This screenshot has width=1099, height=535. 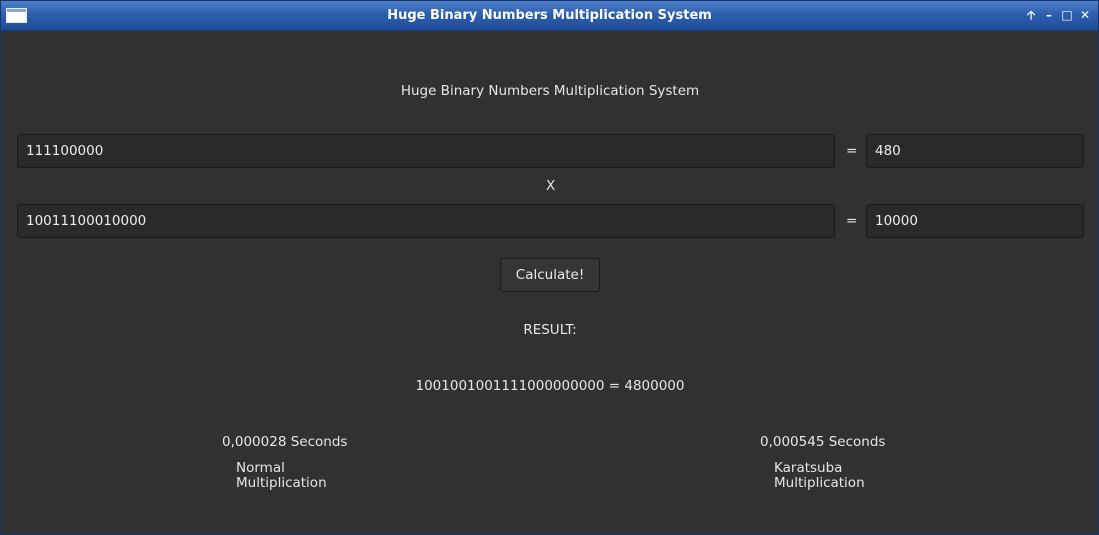 I want to click on karatsuba-method-label-line1: Karatsuba, so click(x=808, y=468).